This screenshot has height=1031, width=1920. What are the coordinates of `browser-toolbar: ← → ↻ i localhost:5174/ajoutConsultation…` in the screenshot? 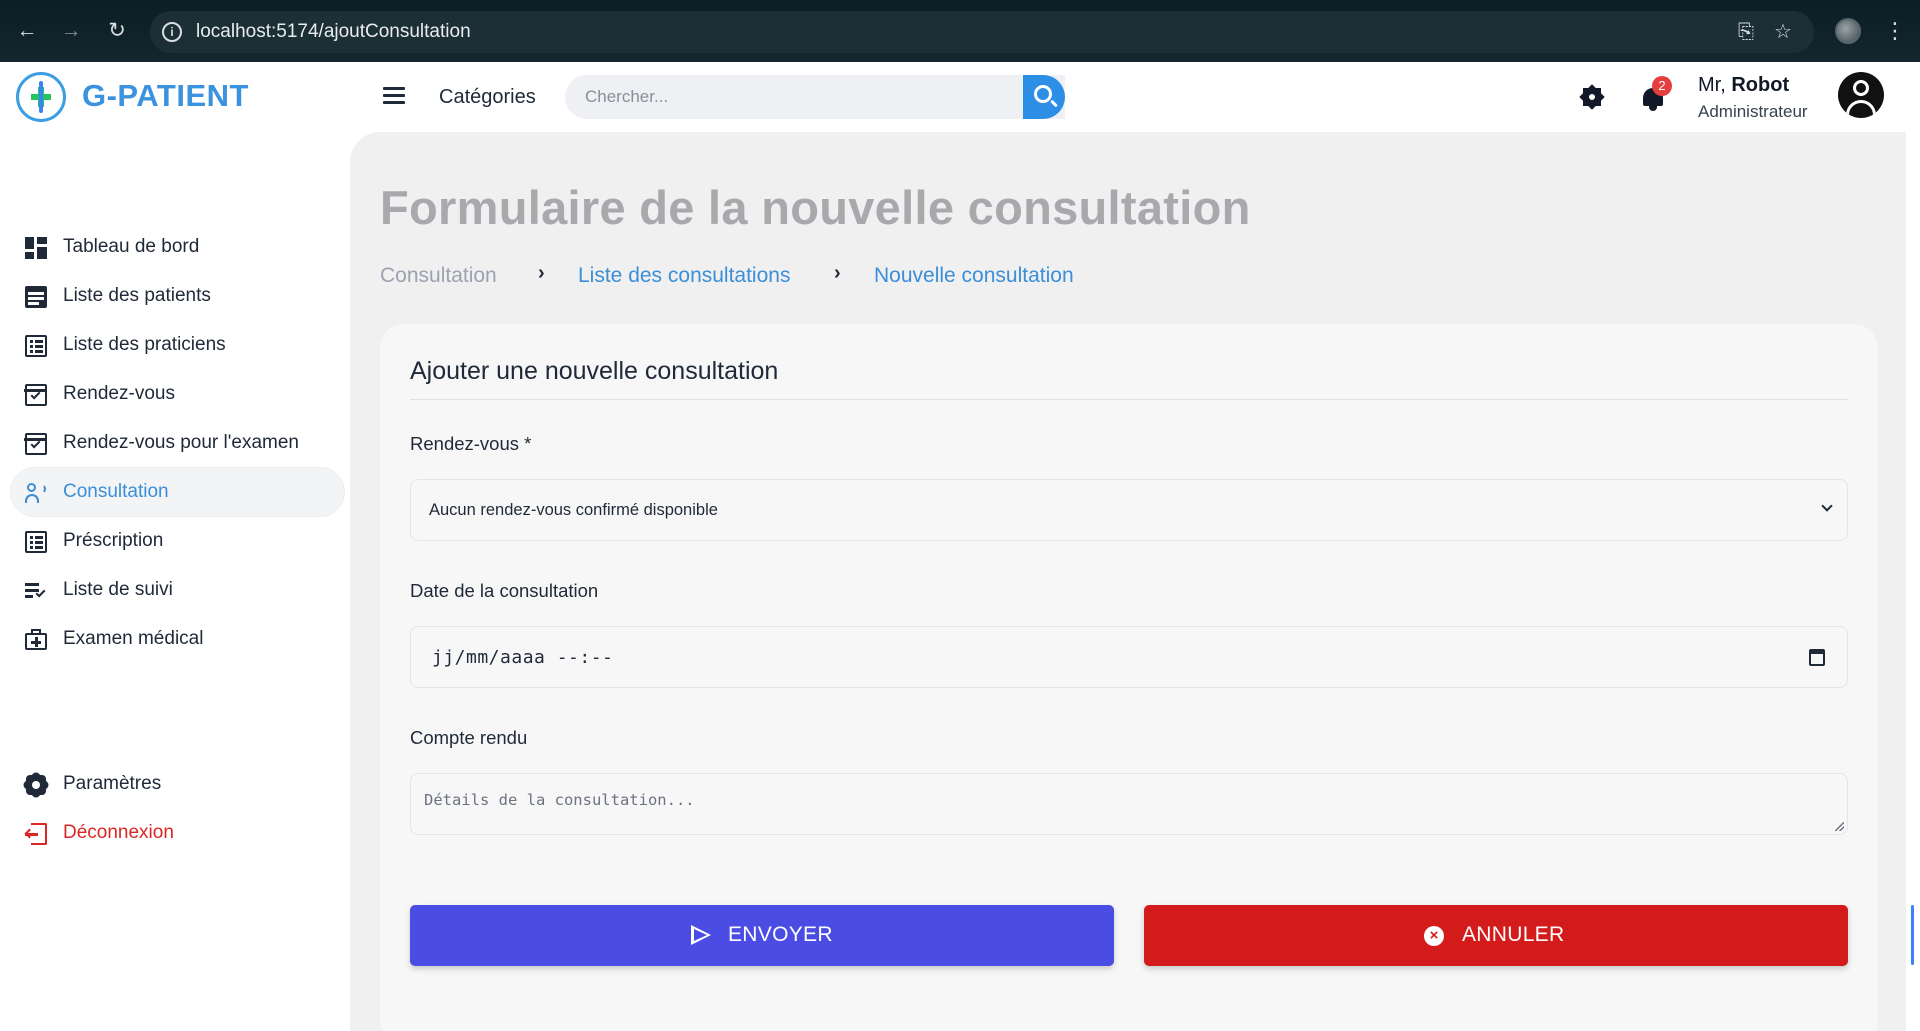 It's located at (960, 31).